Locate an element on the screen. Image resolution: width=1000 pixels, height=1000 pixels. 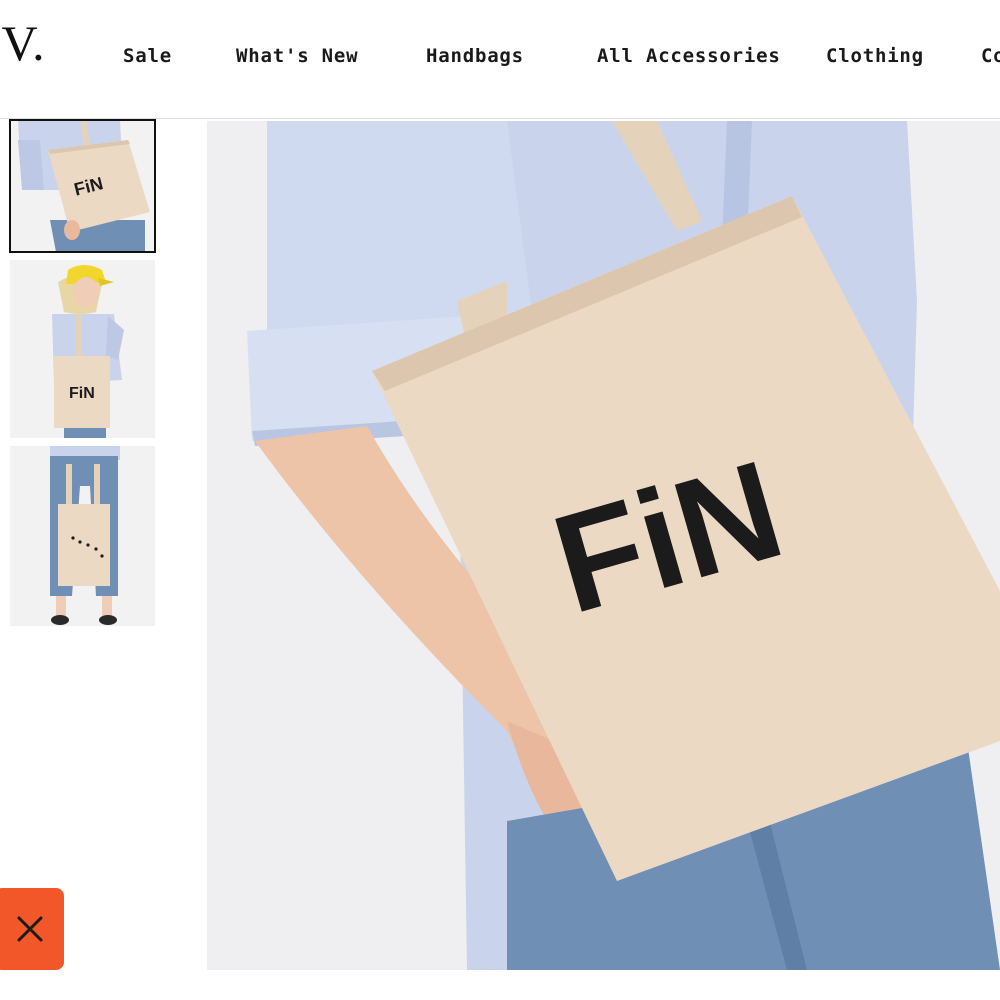
nav-item-sale: Sale is located at coordinates (147, 56).